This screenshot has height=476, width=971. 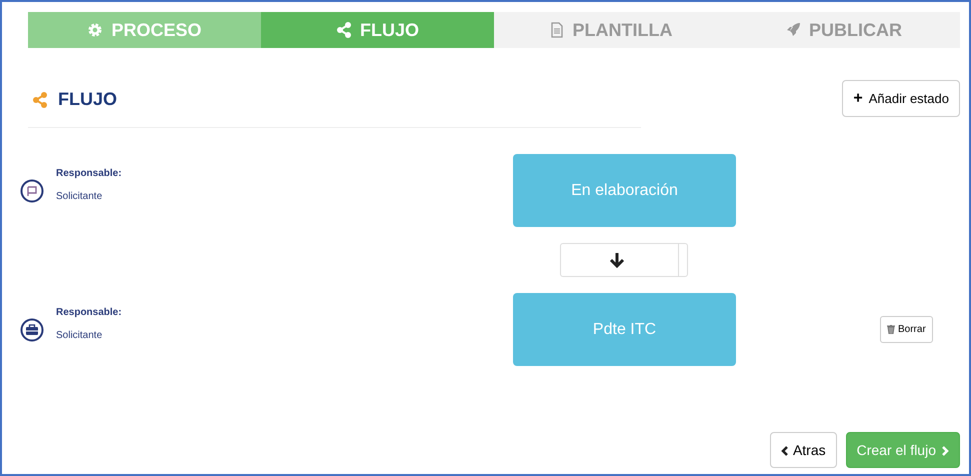 What do you see at coordinates (906, 329) in the screenshot?
I see `delete-button: Borrar` at bounding box center [906, 329].